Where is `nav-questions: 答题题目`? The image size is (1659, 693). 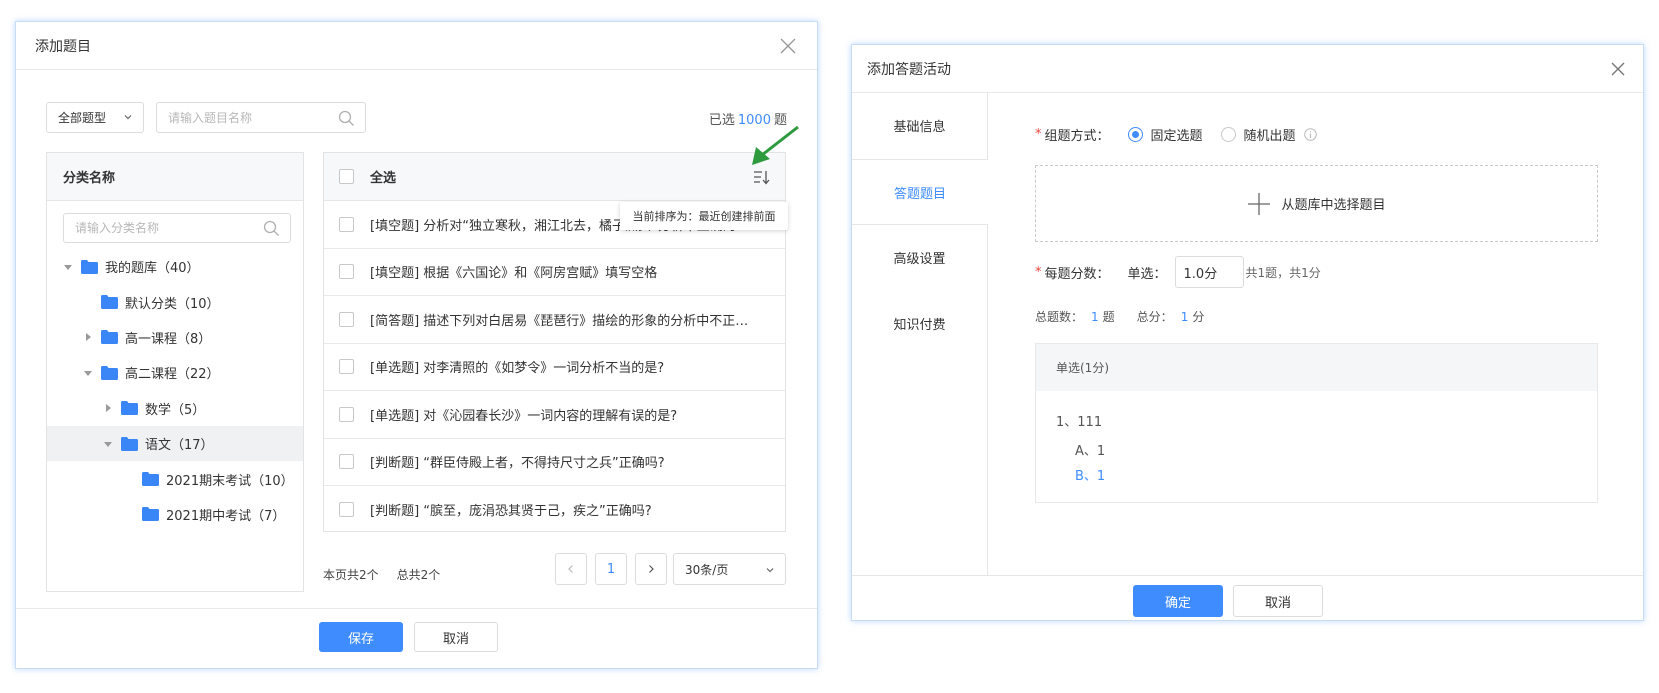 nav-questions: 答题题目 is located at coordinates (920, 192).